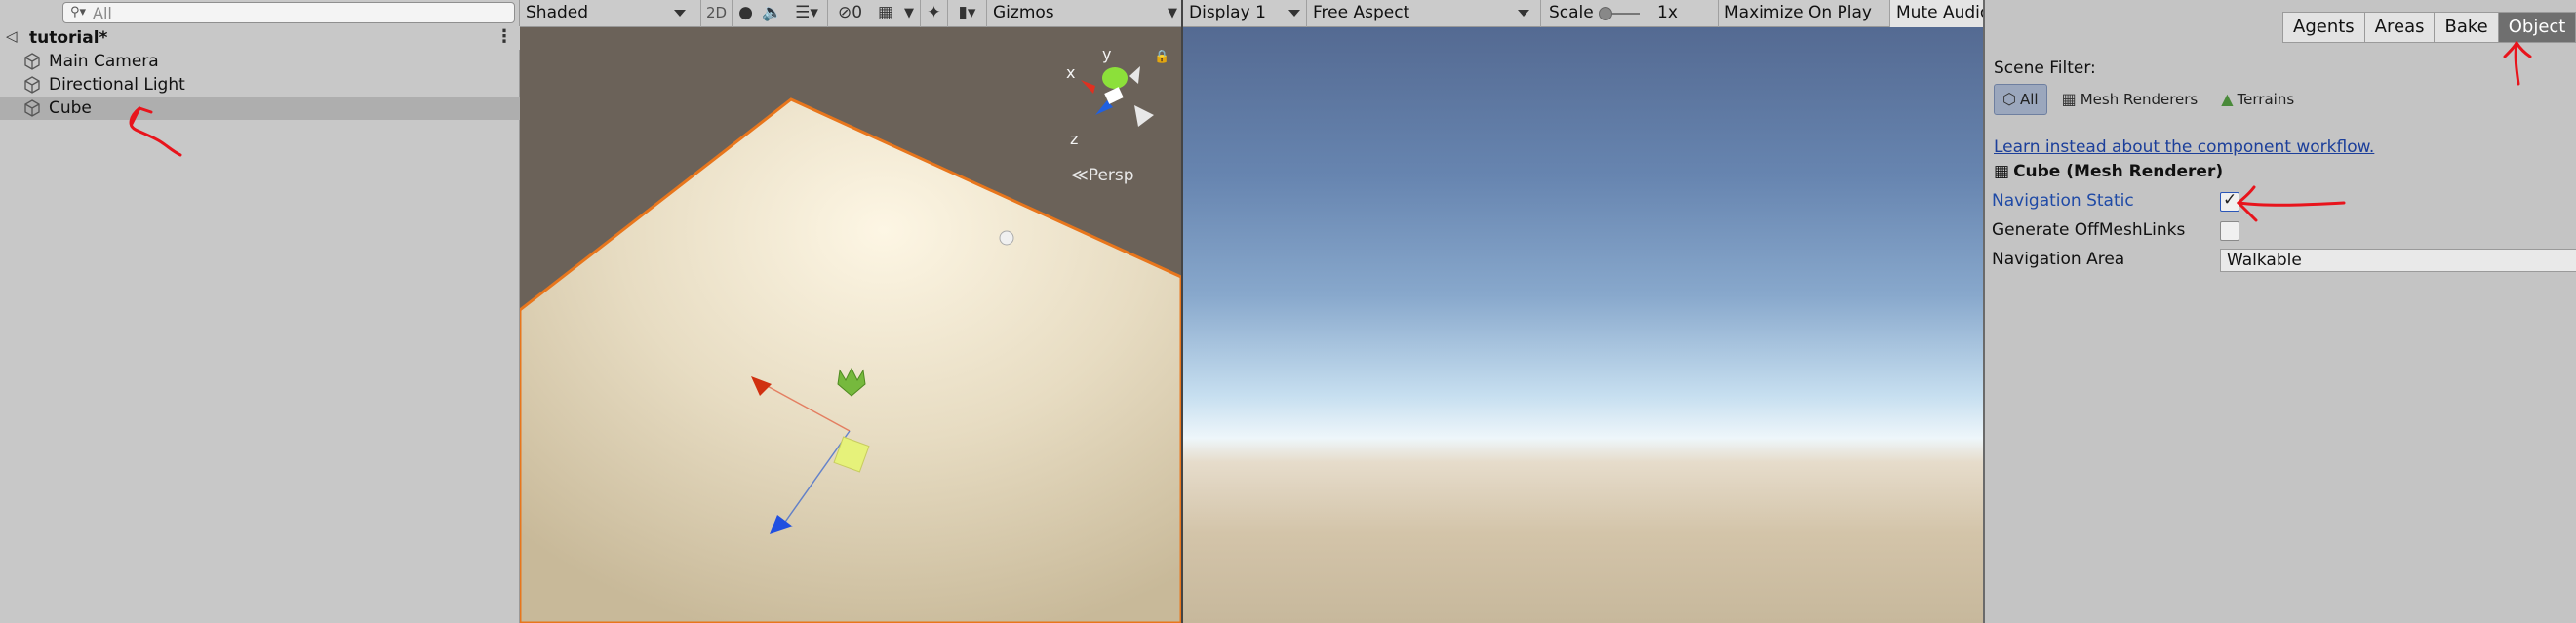 The height and width of the screenshot is (623, 2576). I want to click on gizmos-label: Gizmos, so click(1024, 12).